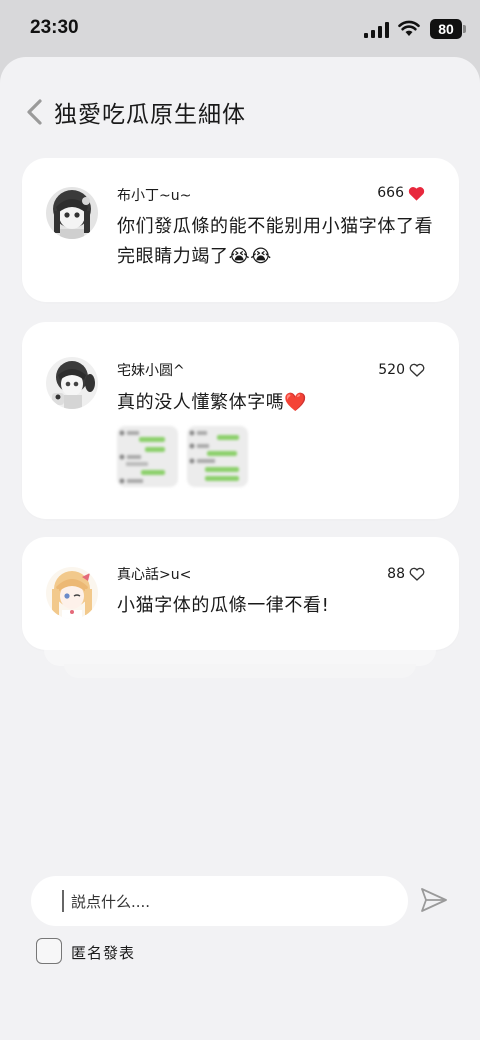 This screenshot has height=1040, width=480. Describe the element at coordinates (223, 605) in the screenshot. I see `comment-text: 小猫字体的瓜條一律不看!` at that location.